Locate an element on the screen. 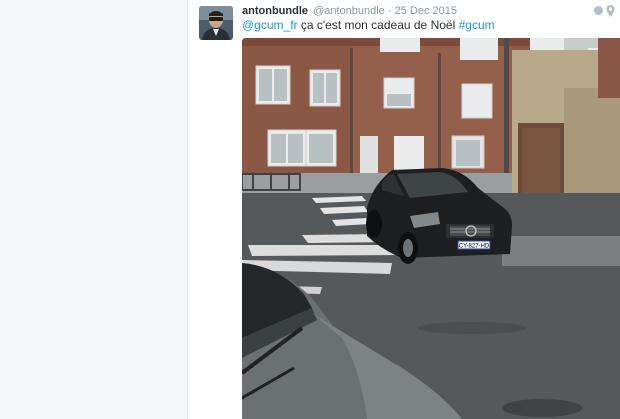  avatar is located at coordinates (216, 23).